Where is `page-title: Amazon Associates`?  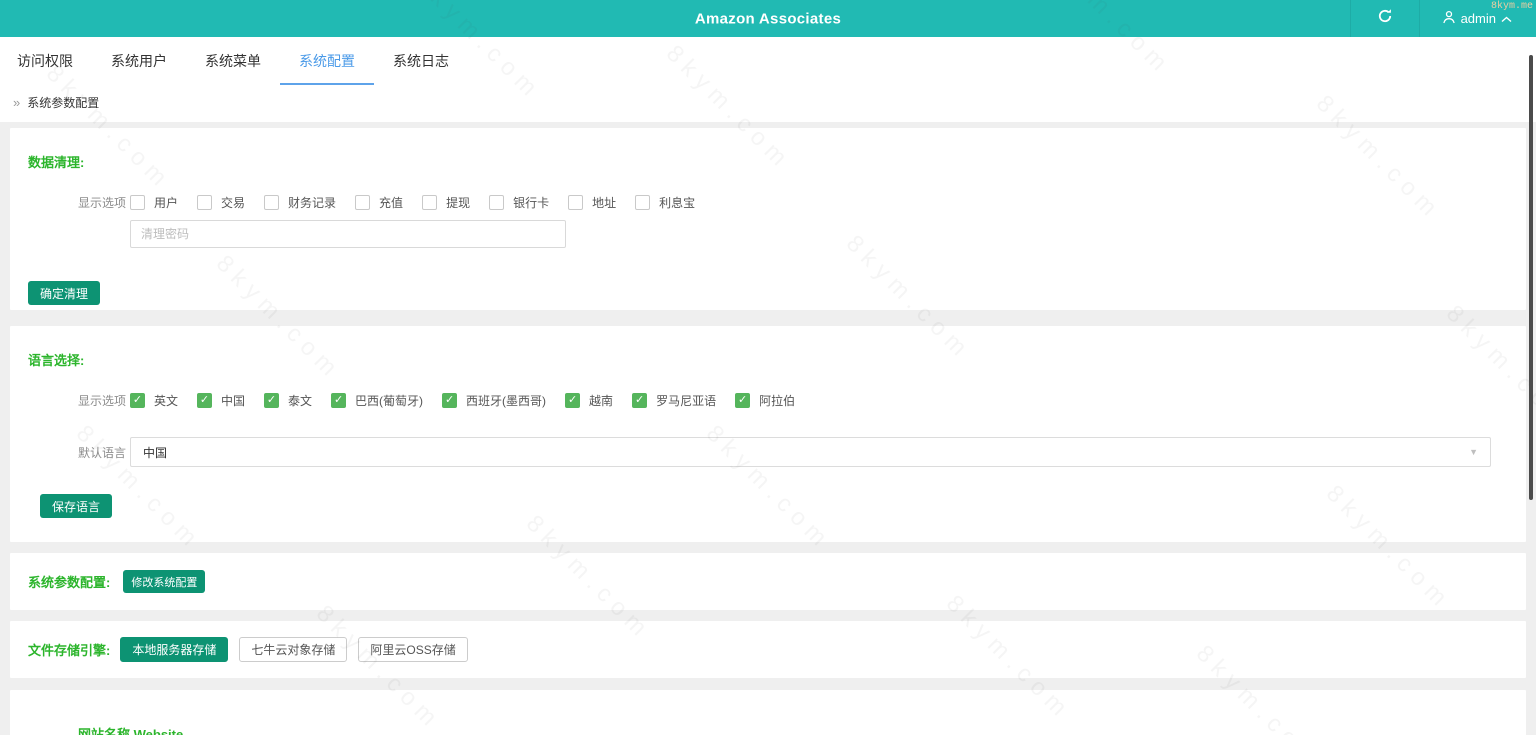 page-title: Amazon Associates is located at coordinates (768, 18).